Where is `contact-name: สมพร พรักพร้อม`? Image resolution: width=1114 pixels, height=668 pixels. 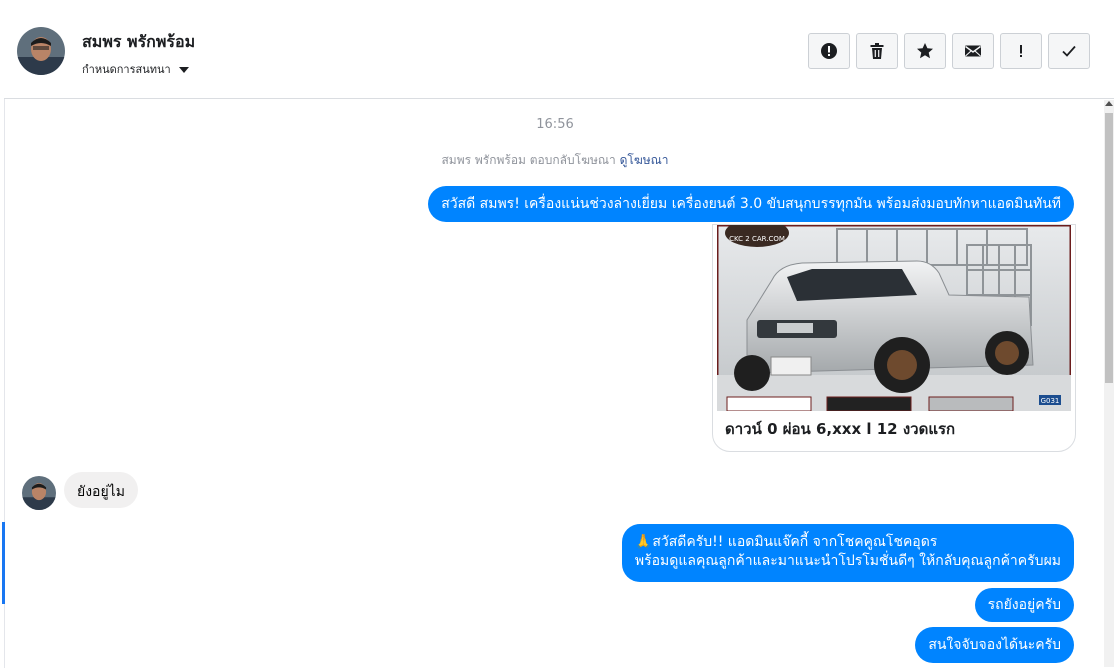
contact-name: สมพร พรักพร้อม is located at coordinates (139, 41).